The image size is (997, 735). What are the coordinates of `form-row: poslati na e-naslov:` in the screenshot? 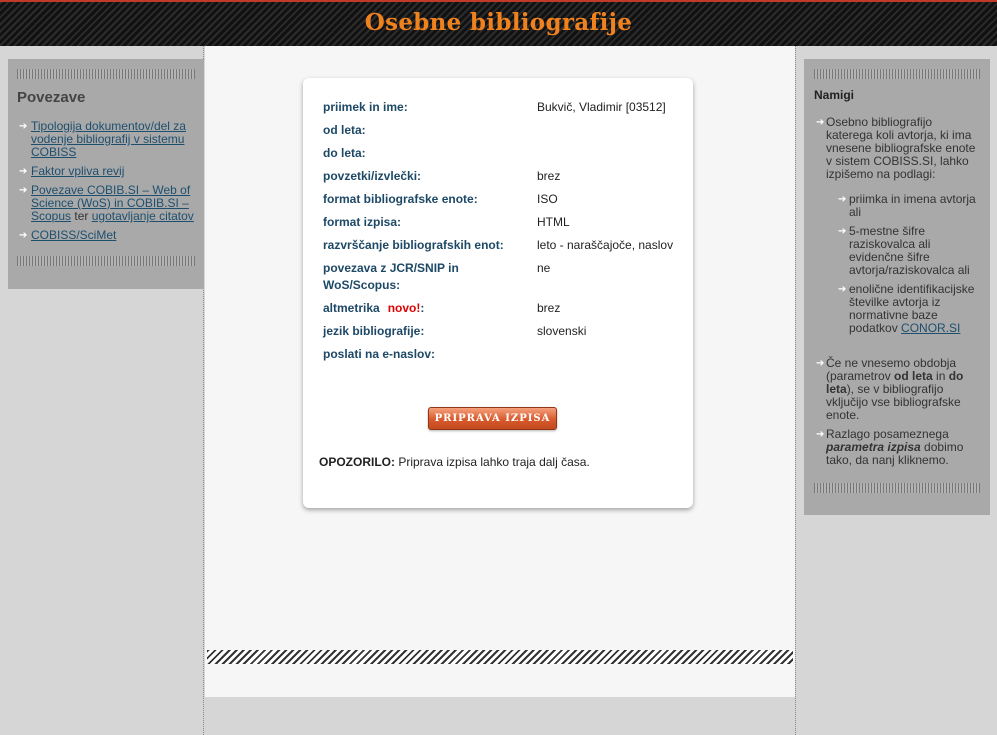 It's located at (503, 357).